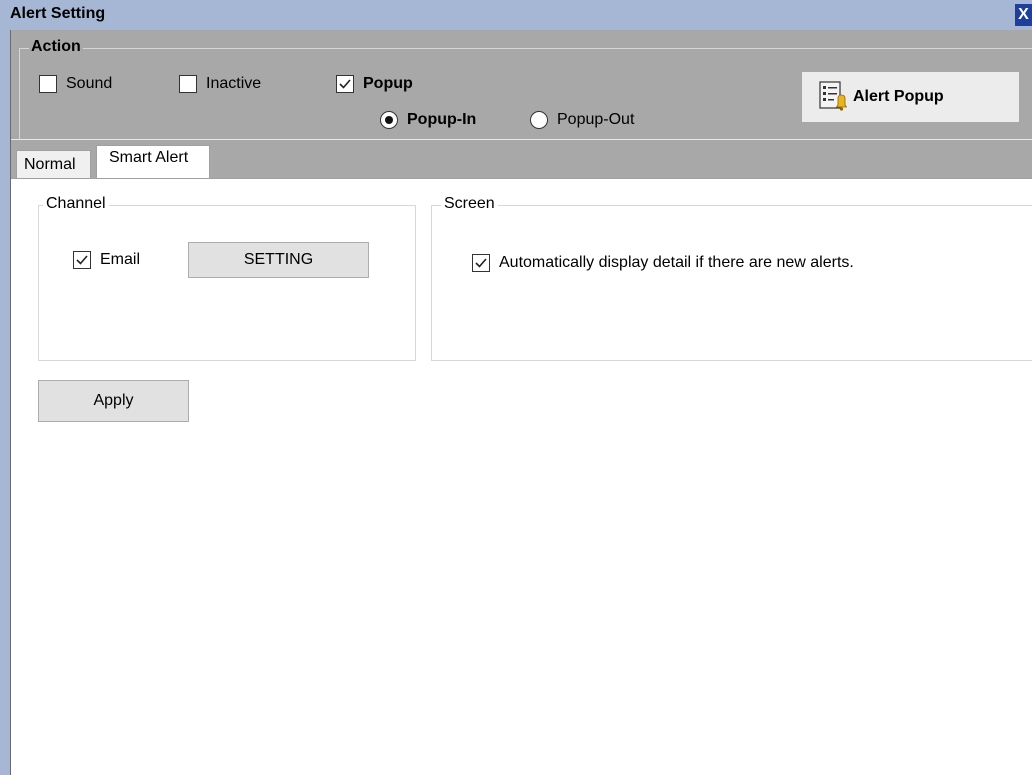  Describe the element at coordinates (50, 164) in the screenshot. I see `tab-normal-label: Normal` at that location.